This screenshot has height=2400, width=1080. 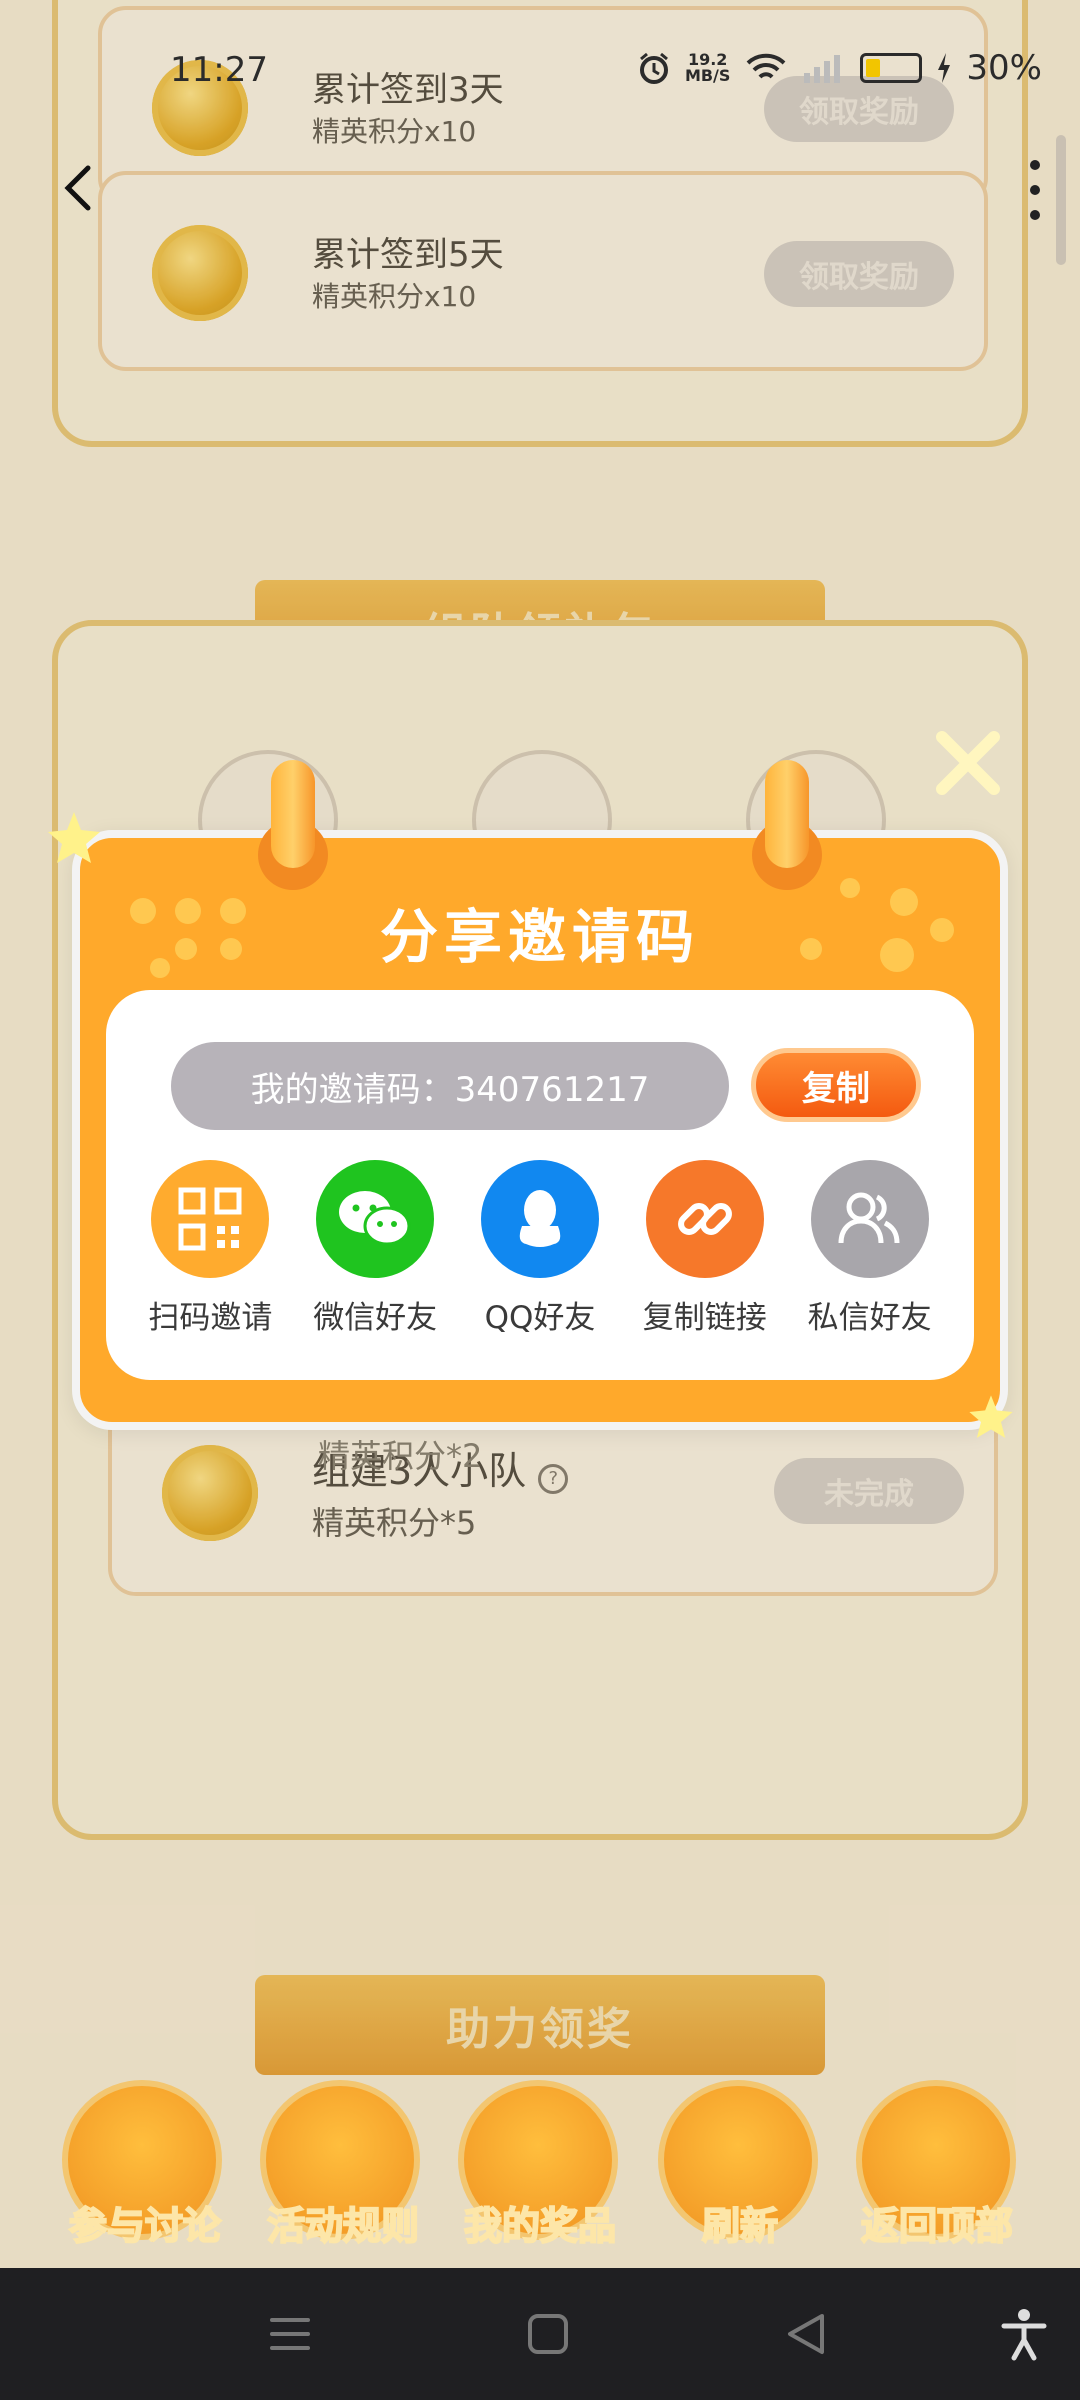 I want to click on share-label: 私信好友, so click(x=869, y=1318).